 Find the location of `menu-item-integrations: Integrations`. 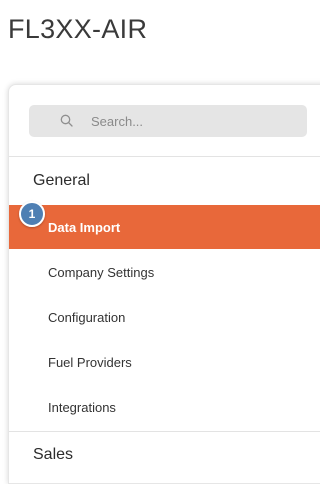

menu-item-integrations: Integrations is located at coordinates (164, 407).